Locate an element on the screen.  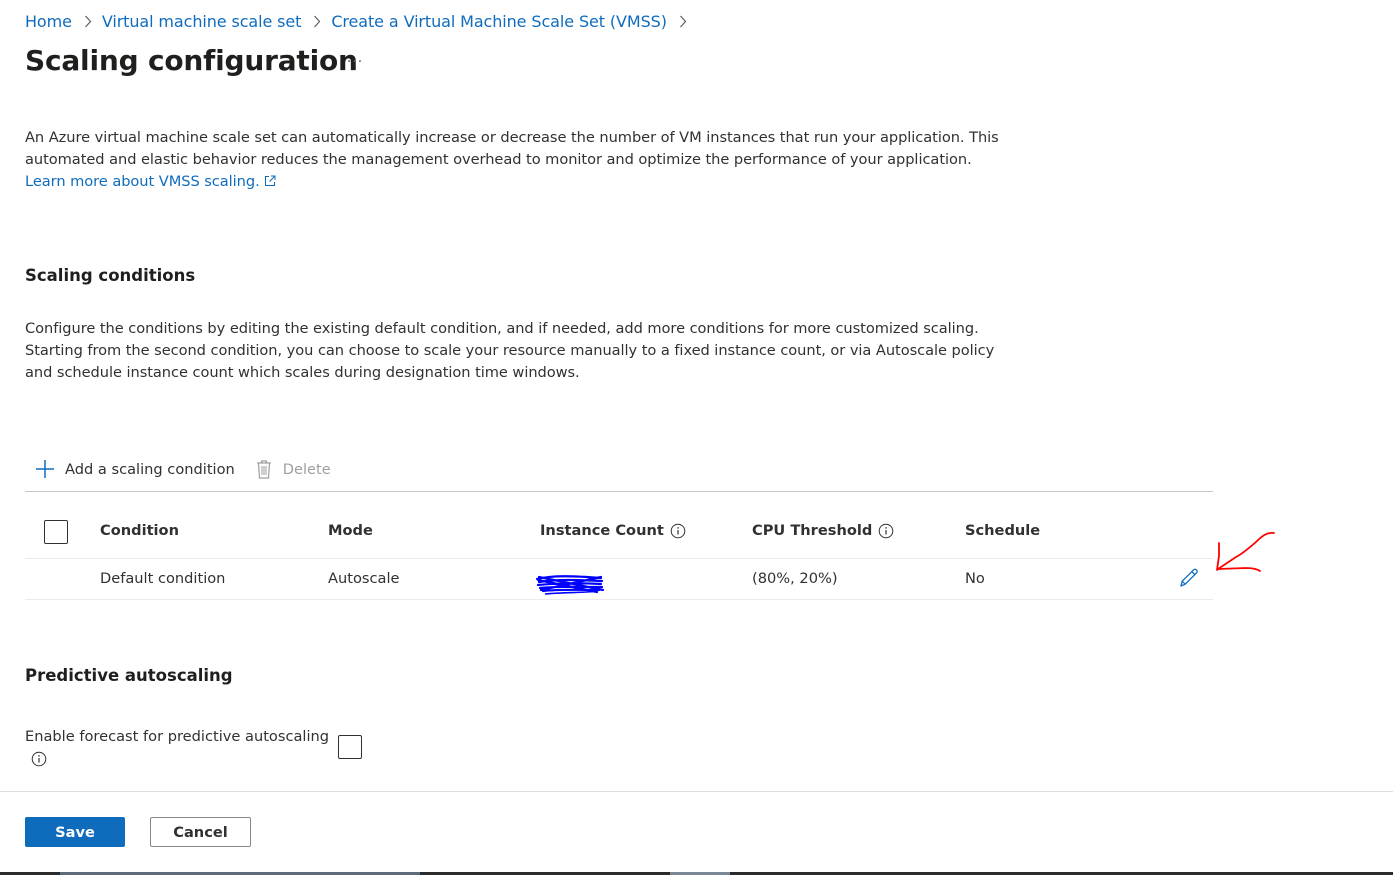
redacted-instance-count is located at coordinates (571, 584).